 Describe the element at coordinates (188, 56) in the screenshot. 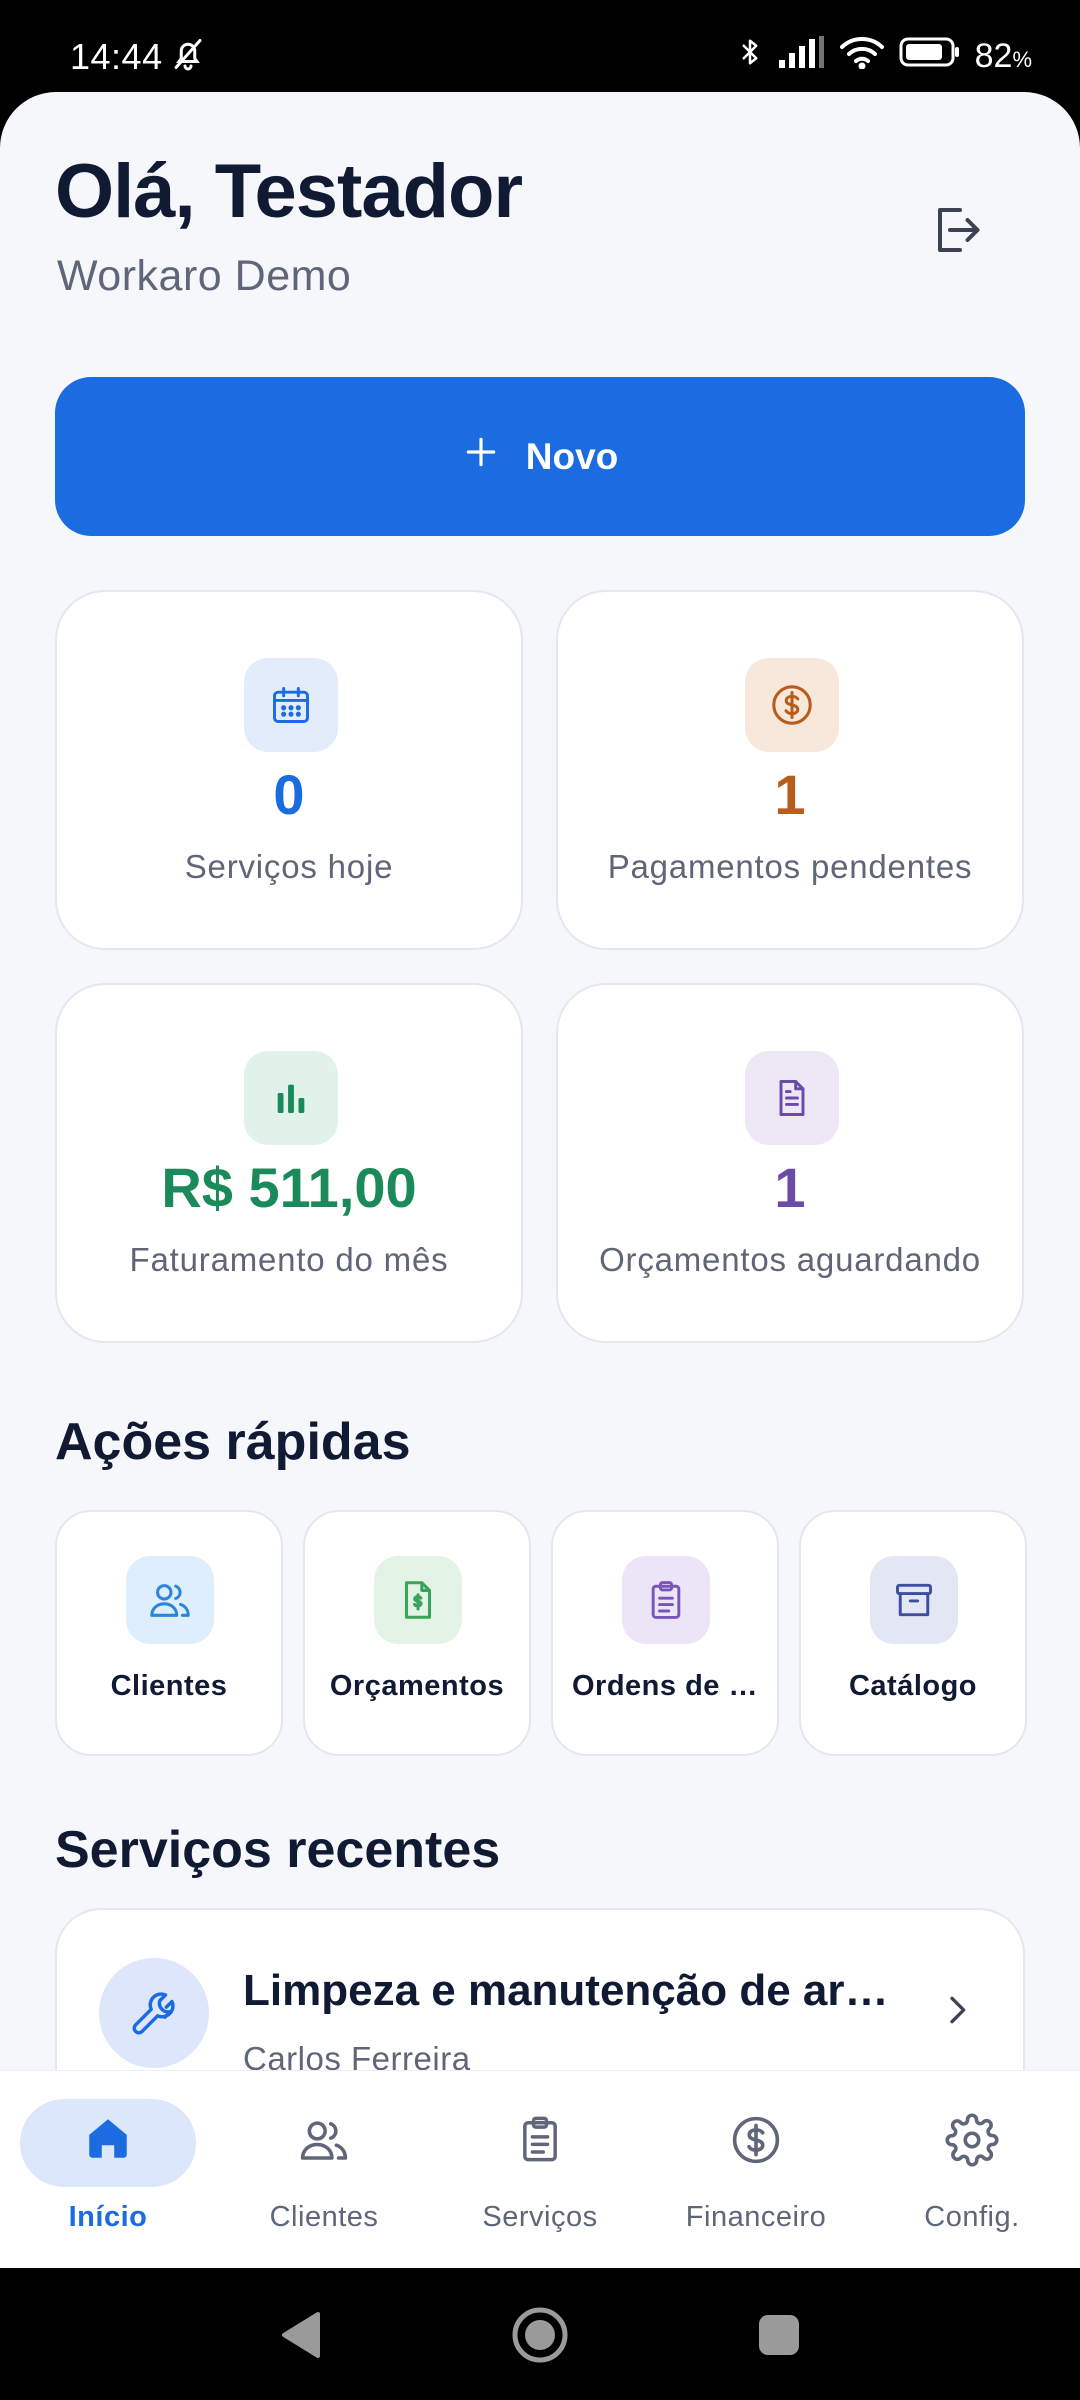

I see `bell-off-icon` at that location.